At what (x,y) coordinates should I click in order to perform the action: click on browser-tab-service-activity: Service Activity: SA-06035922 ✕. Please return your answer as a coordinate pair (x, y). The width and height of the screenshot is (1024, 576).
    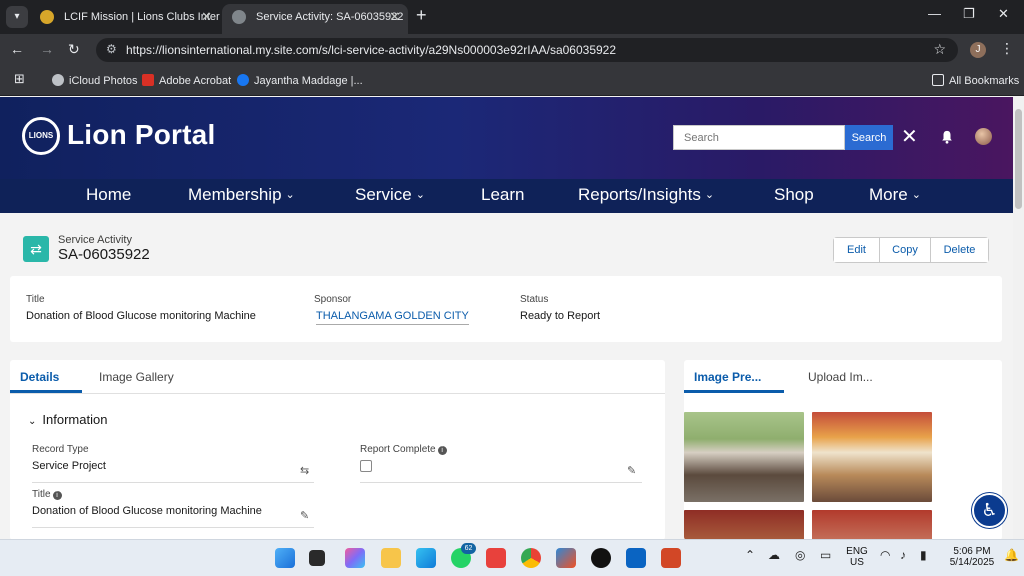
    Looking at the image, I should click on (315, 19).